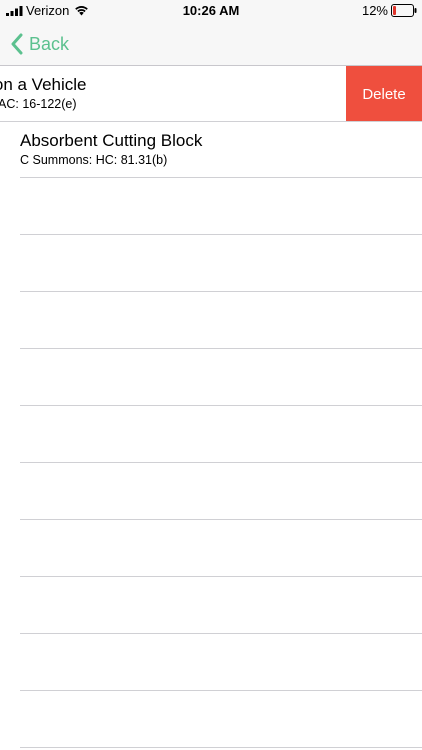 The width and height of the screenshot is (422, 750). What do you see at coordinates (374, 10) in the screenshot?
I see `battery-percent: 12%` at bounding box center [374, 10].